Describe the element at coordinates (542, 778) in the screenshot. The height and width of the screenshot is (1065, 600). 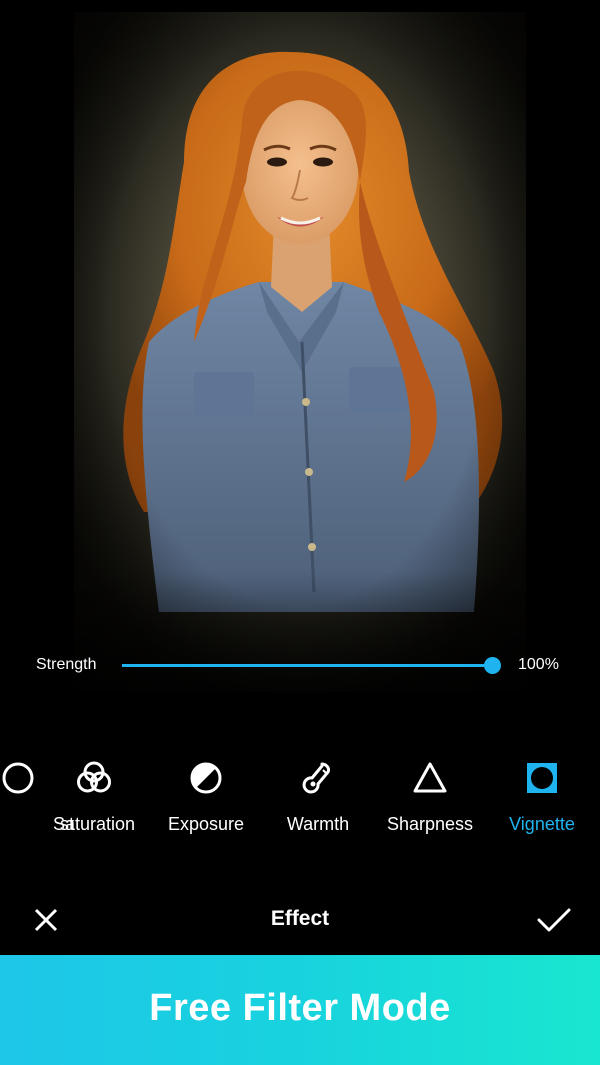
I see `vignette-icon` at that location.